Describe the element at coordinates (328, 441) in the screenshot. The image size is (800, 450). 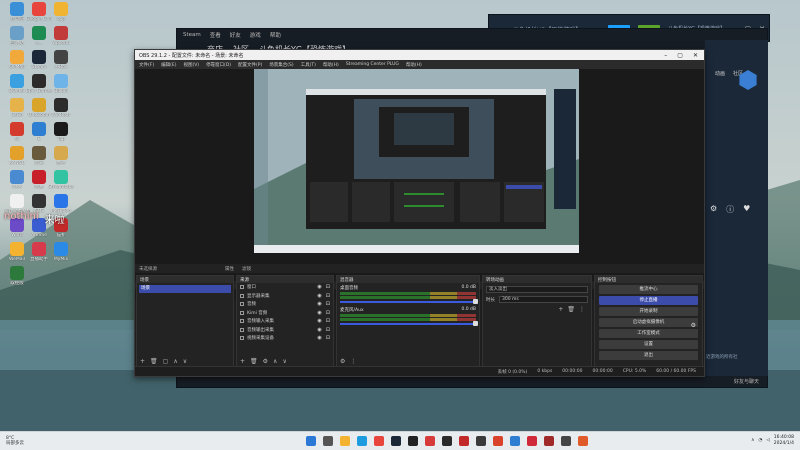
I see `taskbar-search-icon` at that location.